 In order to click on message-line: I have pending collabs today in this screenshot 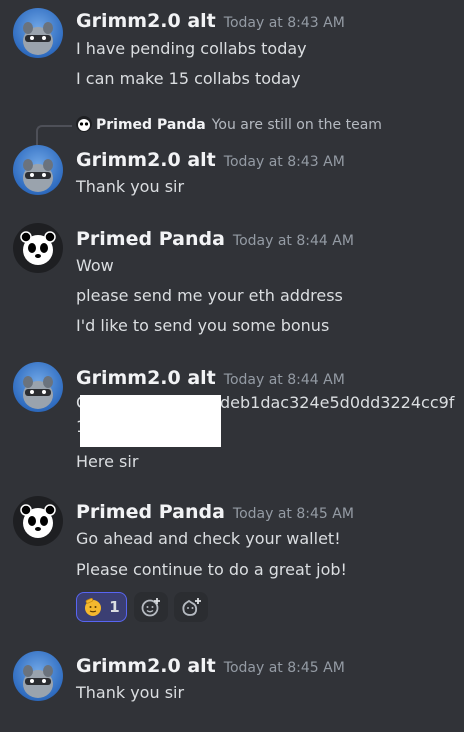, I will do `click(191, 48)`.